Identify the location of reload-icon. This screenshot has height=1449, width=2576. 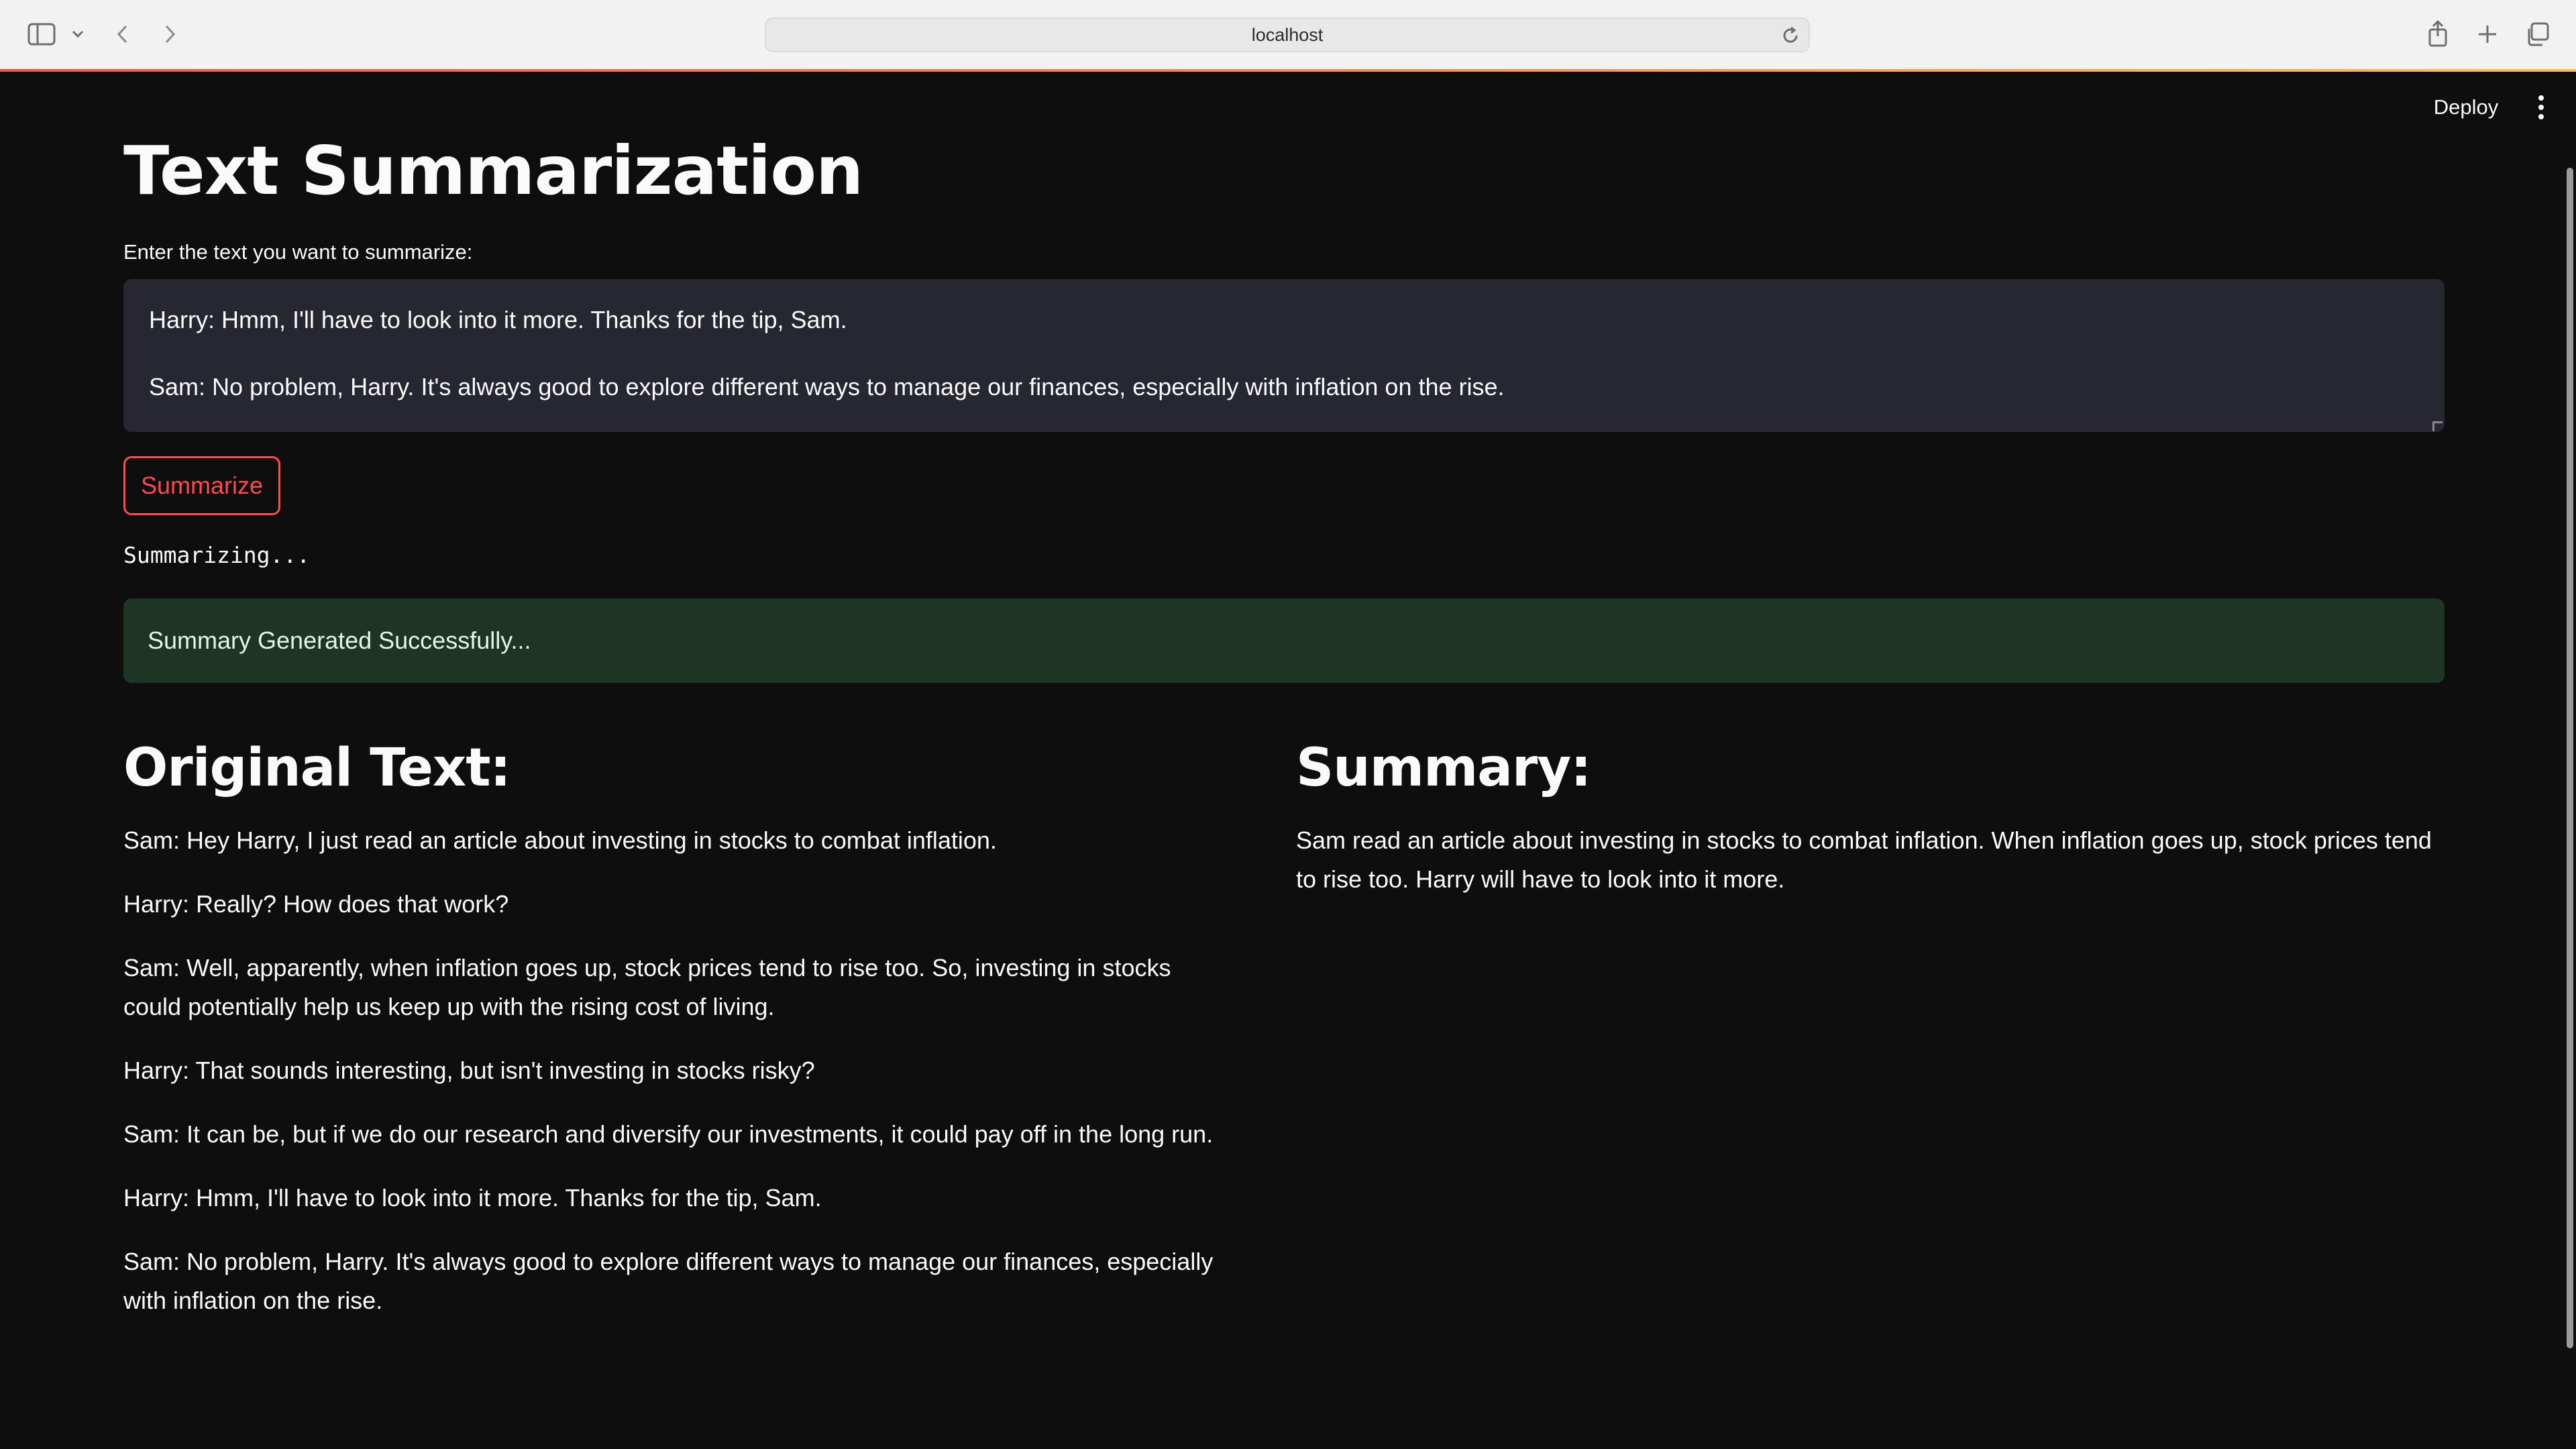
(1790, 36).